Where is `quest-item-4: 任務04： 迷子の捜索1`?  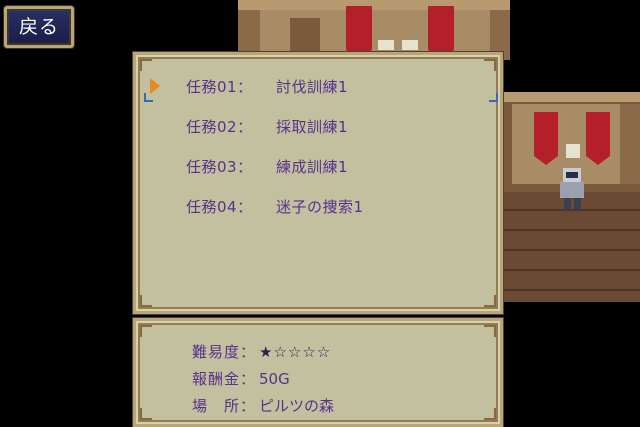 quest-item-4: 任務04： 迷子の捜索1 is located at coordinates (275, 206).